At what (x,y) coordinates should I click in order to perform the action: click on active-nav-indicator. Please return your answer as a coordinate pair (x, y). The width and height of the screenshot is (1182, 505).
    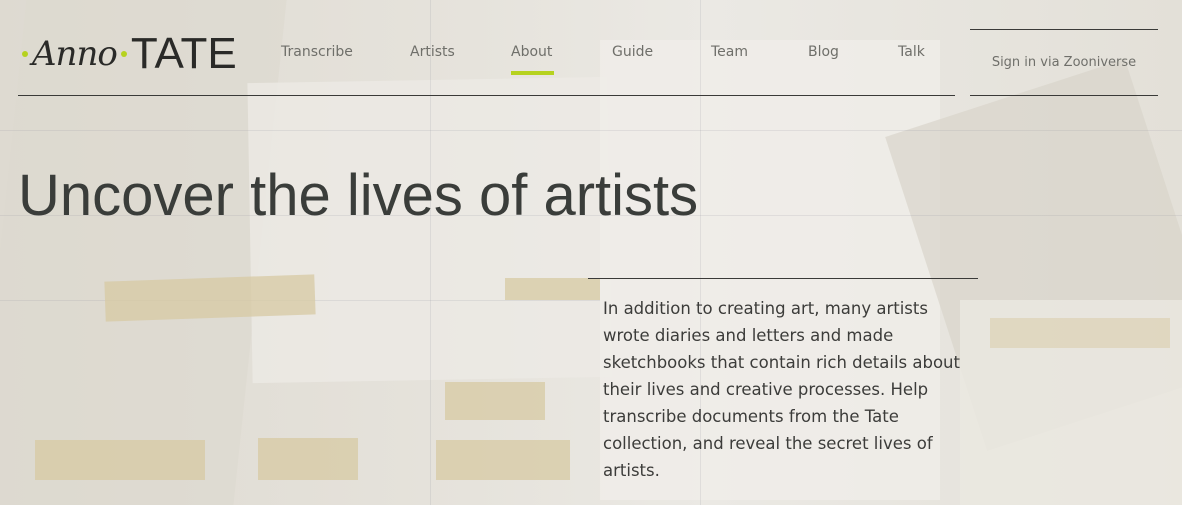
    Looking at the image, I should click on (532, 73).